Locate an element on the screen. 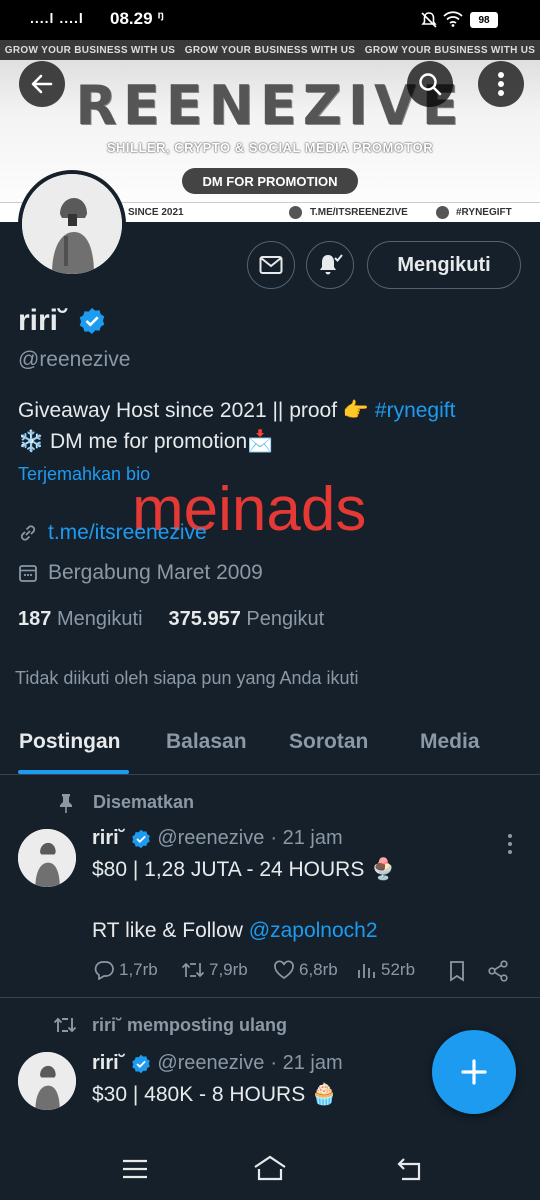  profile-tabs: Postingan Balasan Sorotan Media is located at coordinates (270, 745).